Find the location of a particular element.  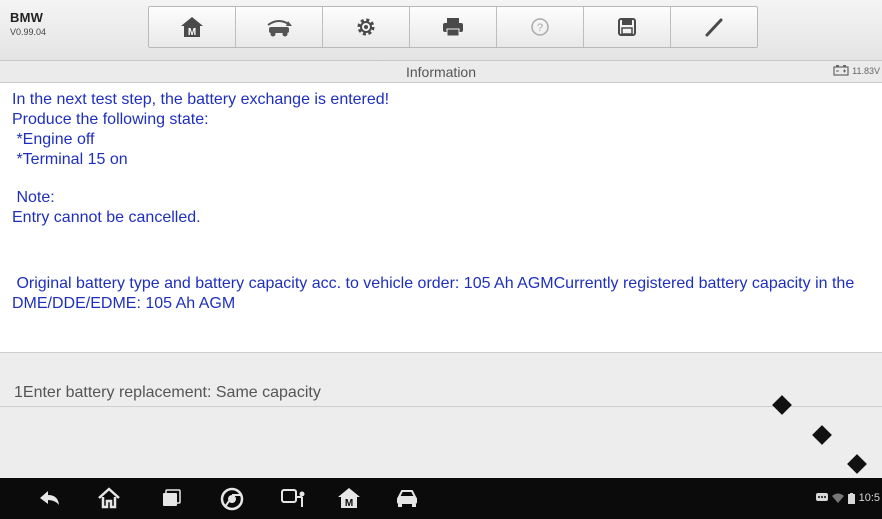

help-icon: ? is located at coordinates (540, 27).